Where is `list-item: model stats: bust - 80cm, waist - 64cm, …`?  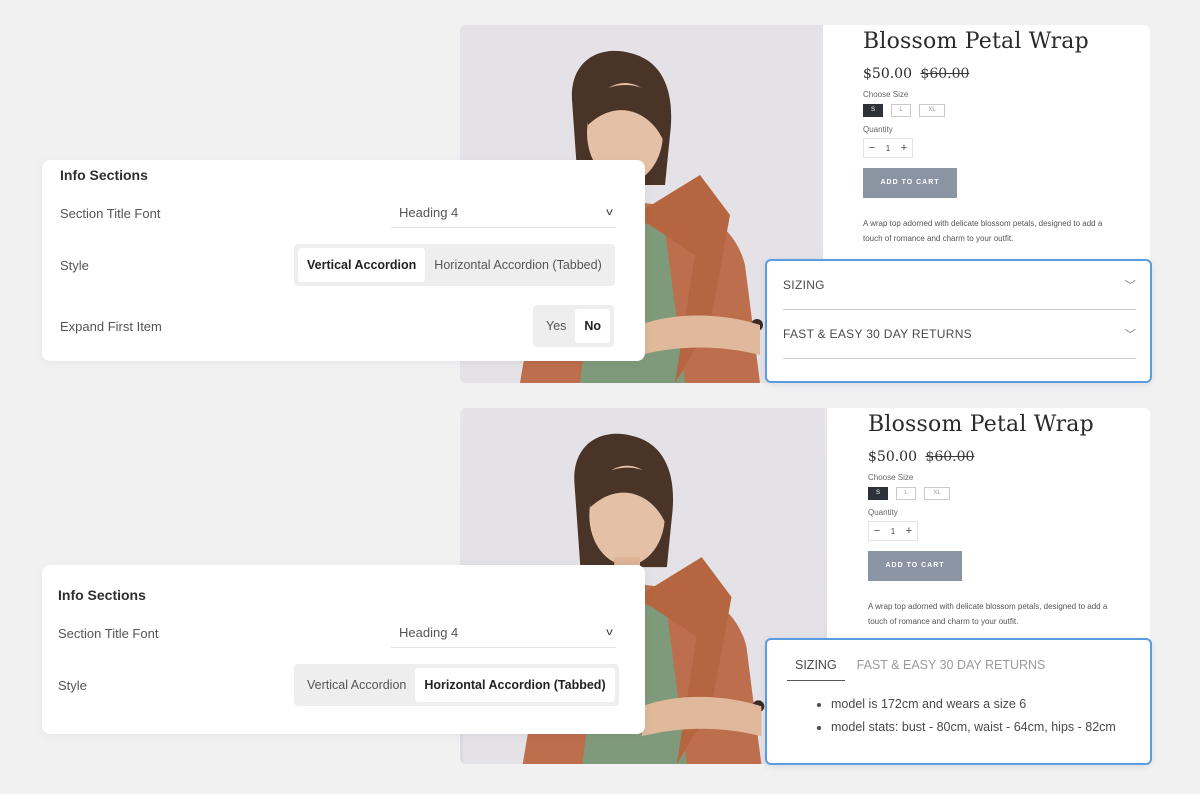
list-item: model stats: bust - 80cm, waist - 64cm, … is located at coordinates (979, 727).